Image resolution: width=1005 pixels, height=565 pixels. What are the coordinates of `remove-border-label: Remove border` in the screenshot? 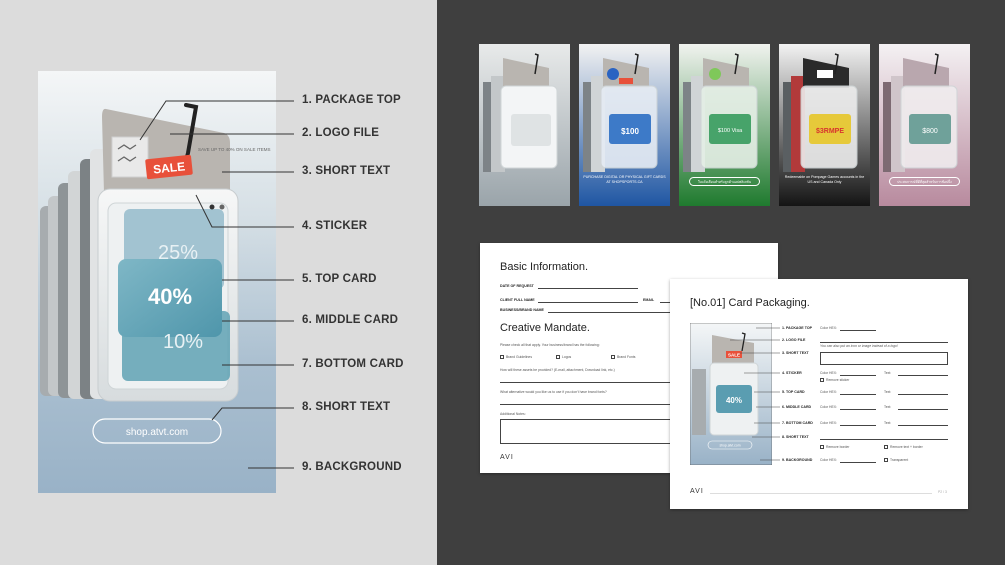 It's located at (838, 447).